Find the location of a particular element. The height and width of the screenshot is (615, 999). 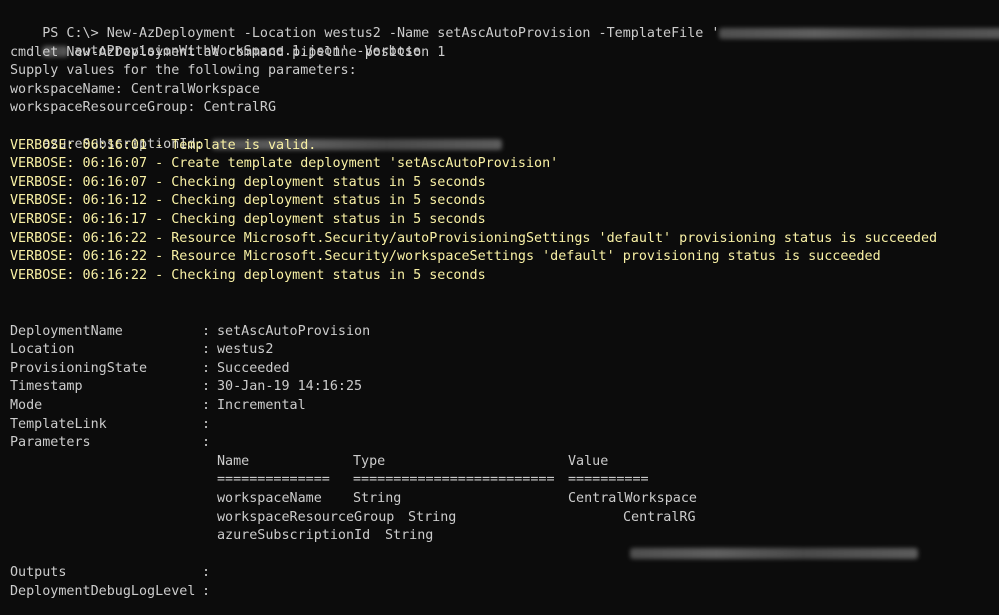

result-key: Timestamp is located at coordinates (46, 386).